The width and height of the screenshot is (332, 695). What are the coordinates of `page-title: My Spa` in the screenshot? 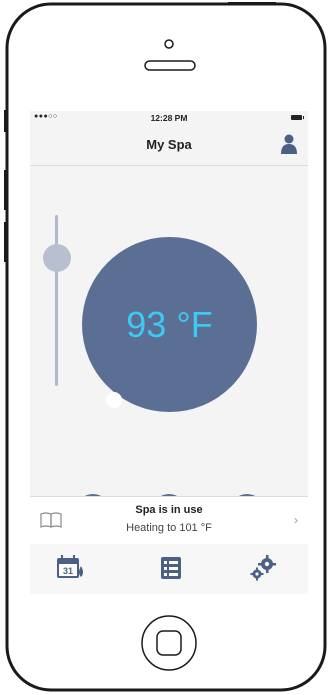 It's located at (169, 144).